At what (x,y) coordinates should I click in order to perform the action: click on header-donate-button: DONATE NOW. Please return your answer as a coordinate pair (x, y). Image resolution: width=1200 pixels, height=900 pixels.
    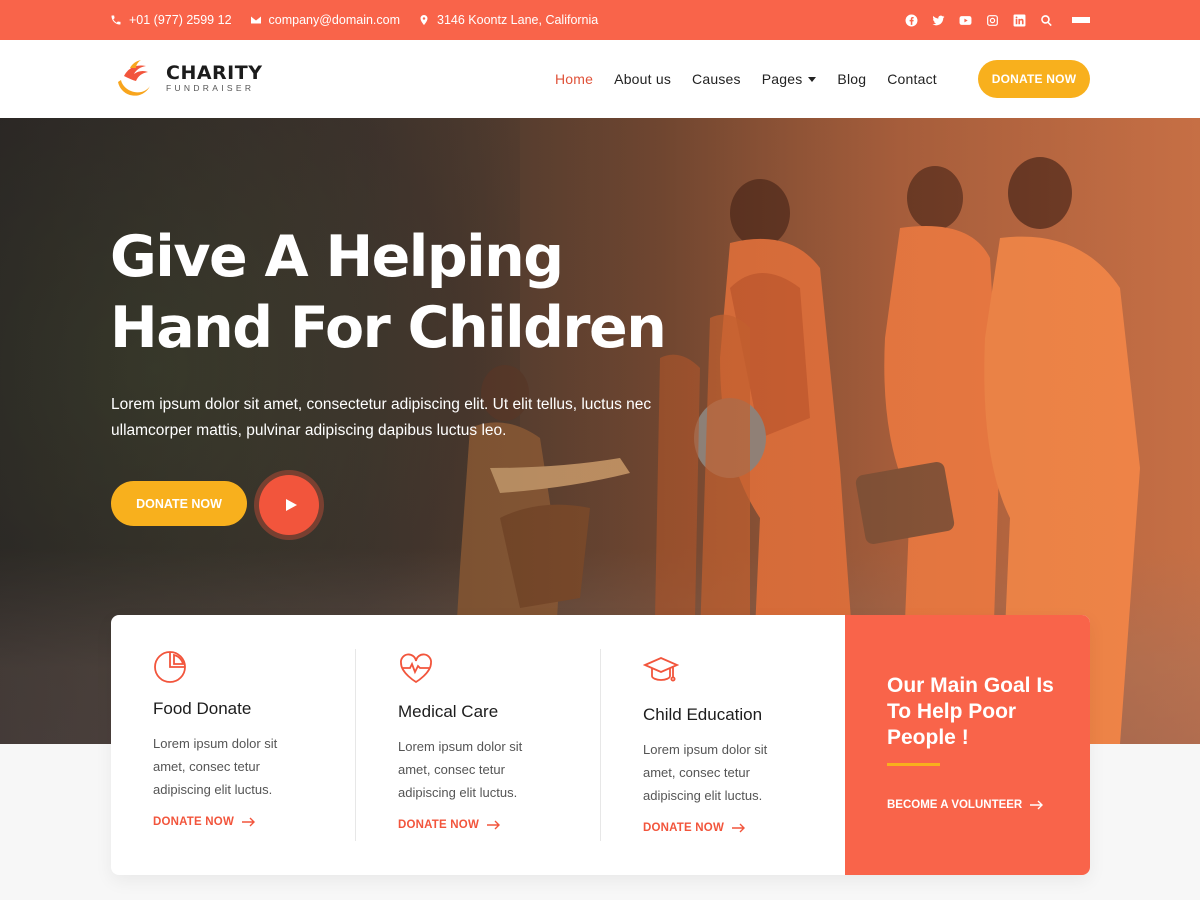
    Looking at the image, I should click on (1034, 79).